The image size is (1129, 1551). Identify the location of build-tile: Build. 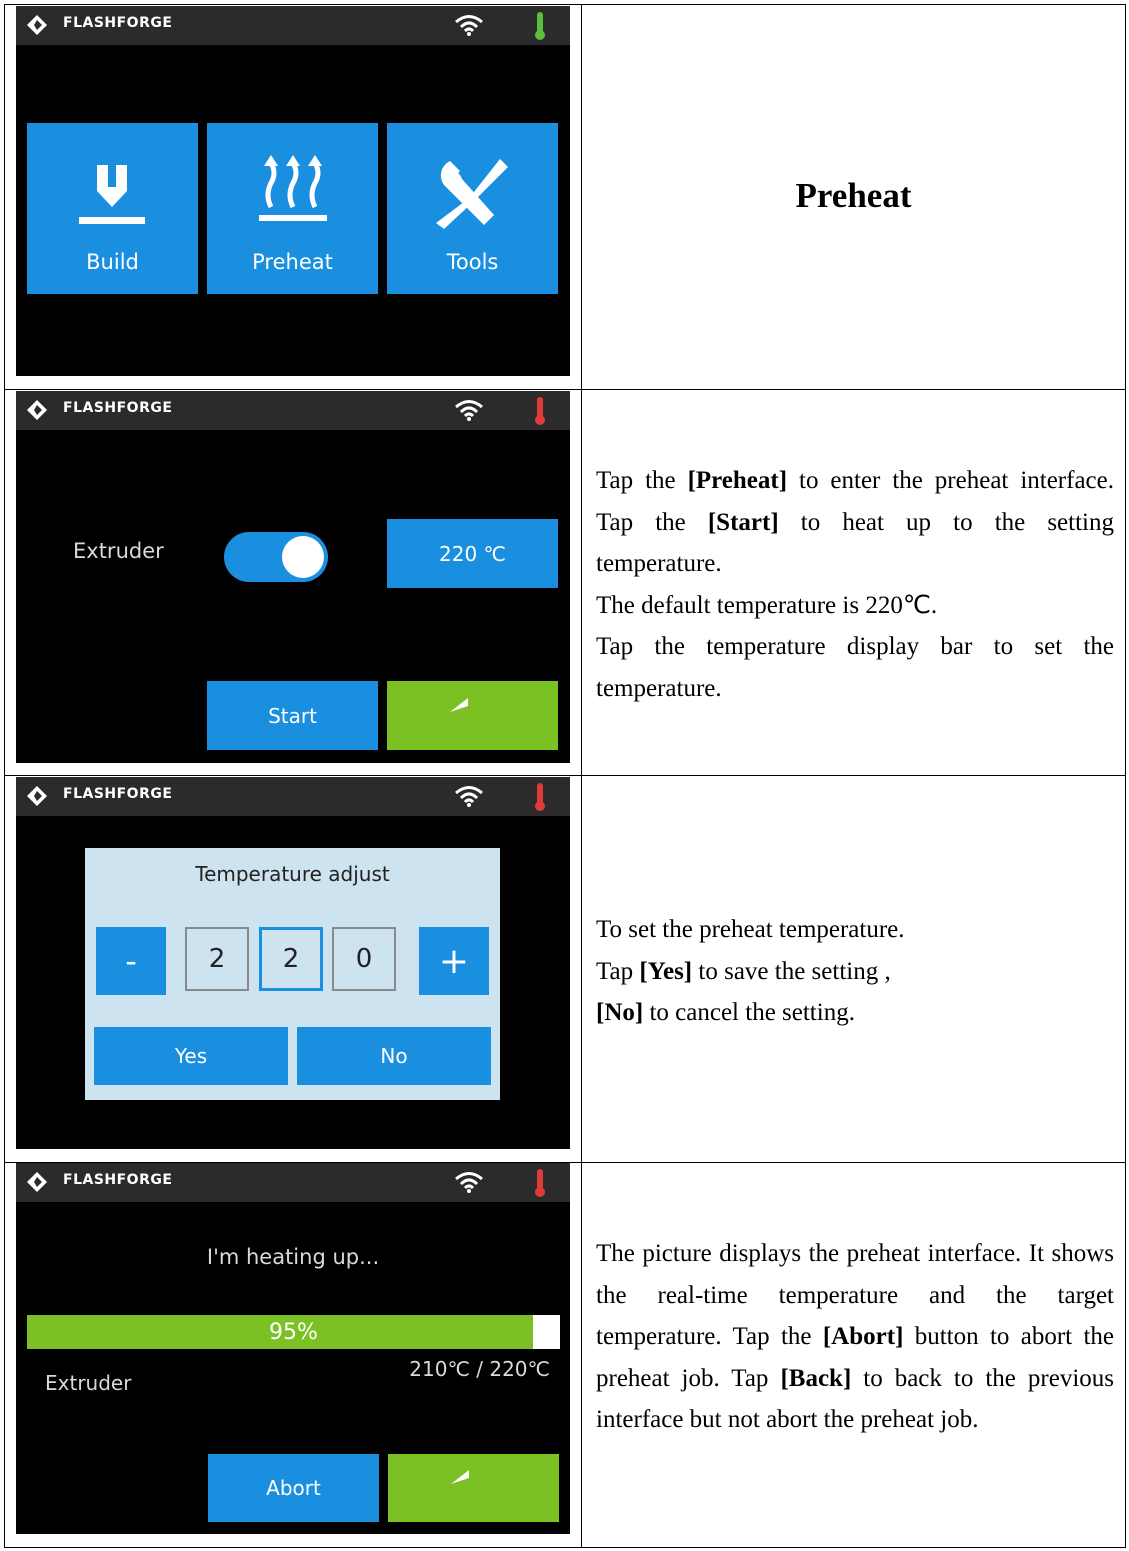
(112, 208).